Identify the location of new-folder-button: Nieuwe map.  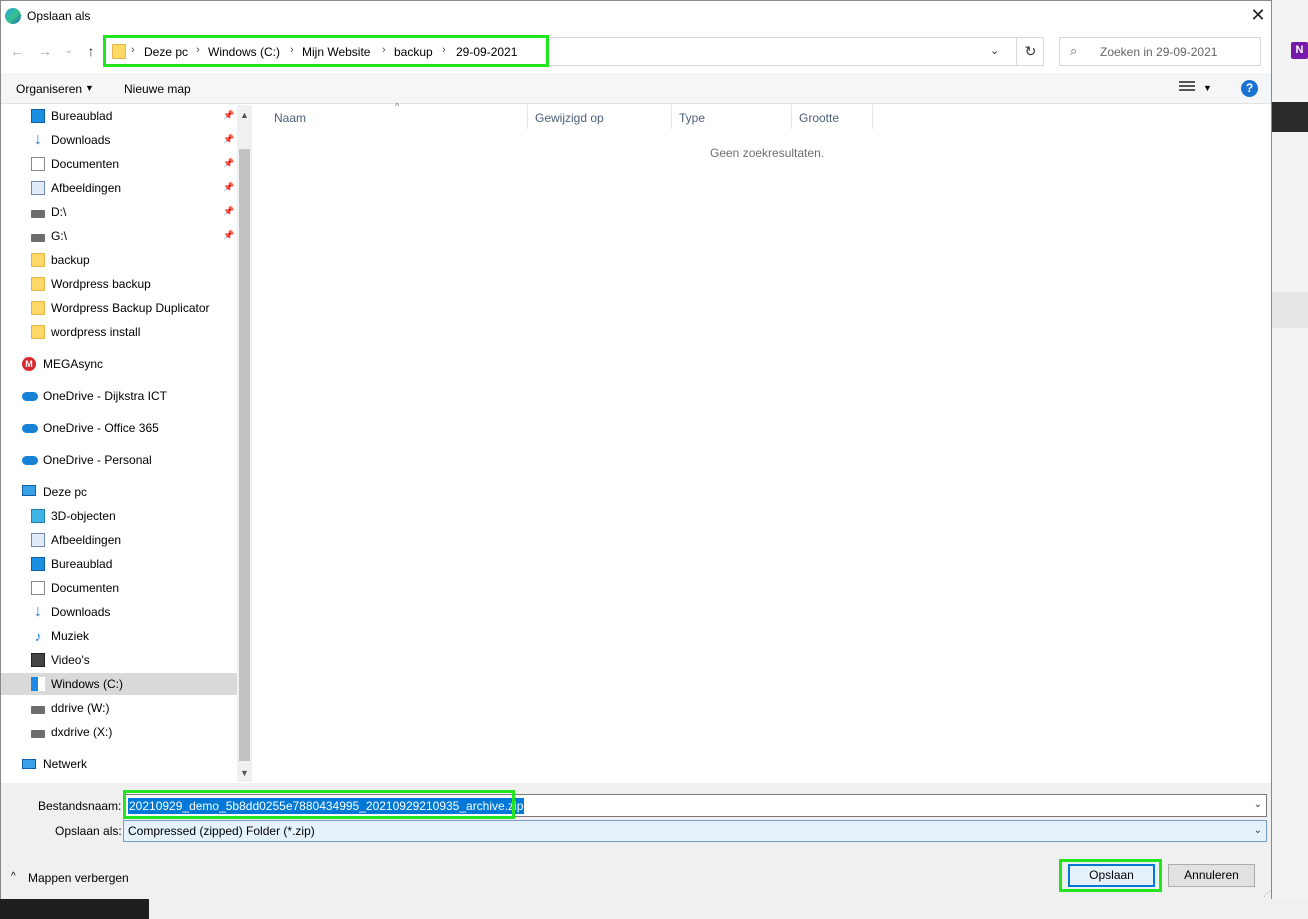
(157, 89).